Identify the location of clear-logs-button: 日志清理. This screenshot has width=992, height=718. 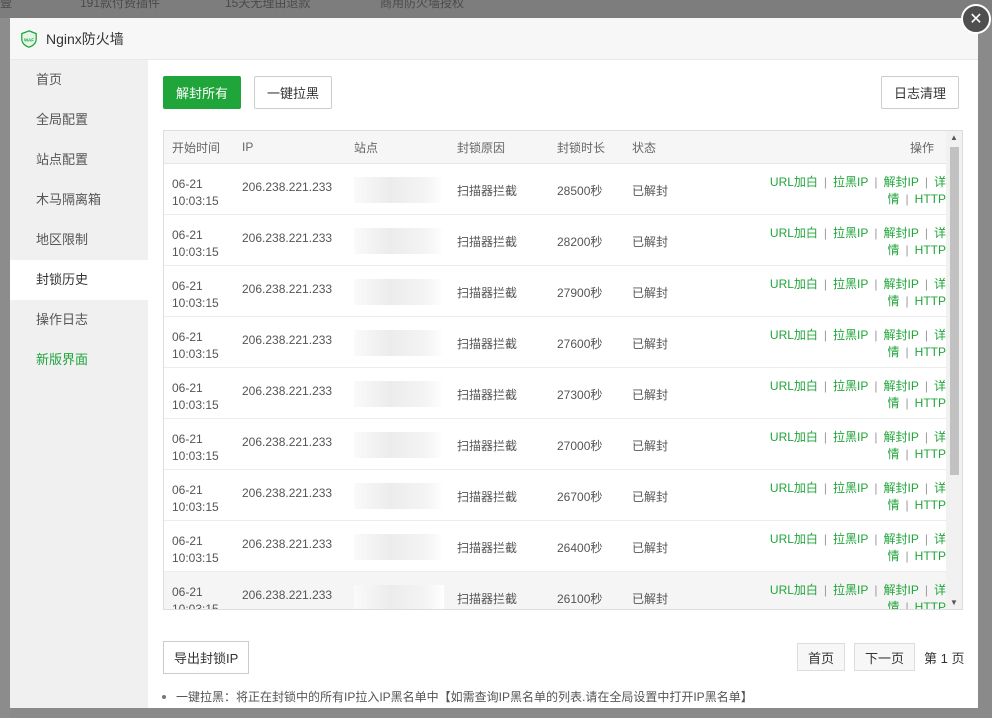
(920, 92).